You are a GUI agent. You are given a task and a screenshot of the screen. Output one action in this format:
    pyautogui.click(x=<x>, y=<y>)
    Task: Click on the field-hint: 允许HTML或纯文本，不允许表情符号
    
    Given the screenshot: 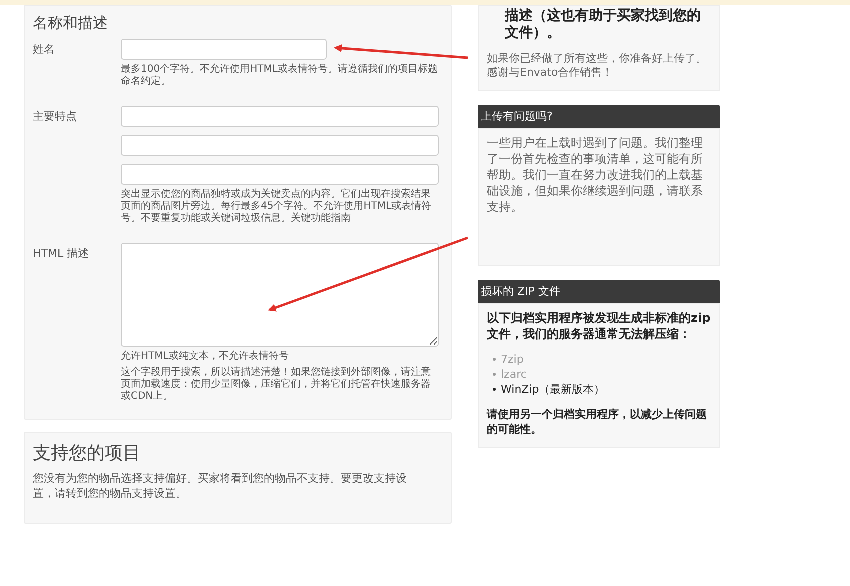 What is the action you would take?
    pyautogui.click(x=205, y=357)
    